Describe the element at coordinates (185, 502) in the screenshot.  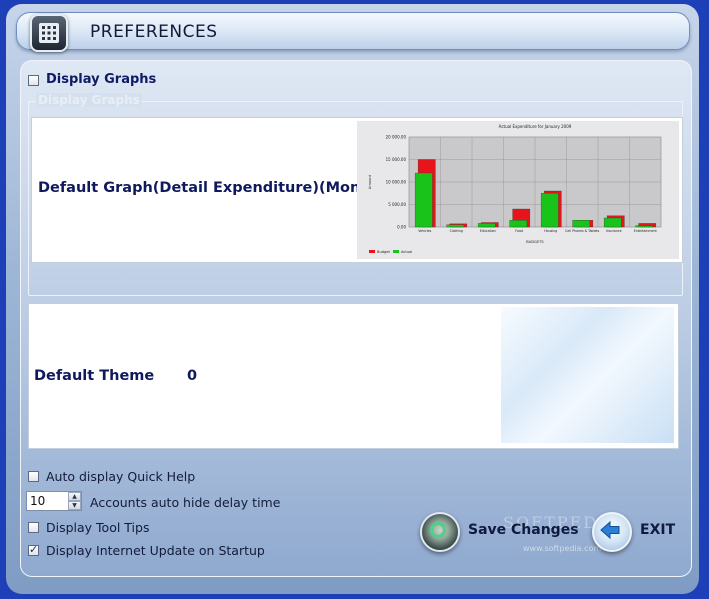
I see `hide-delay-label: Accounts auto hide delay time` at that location.